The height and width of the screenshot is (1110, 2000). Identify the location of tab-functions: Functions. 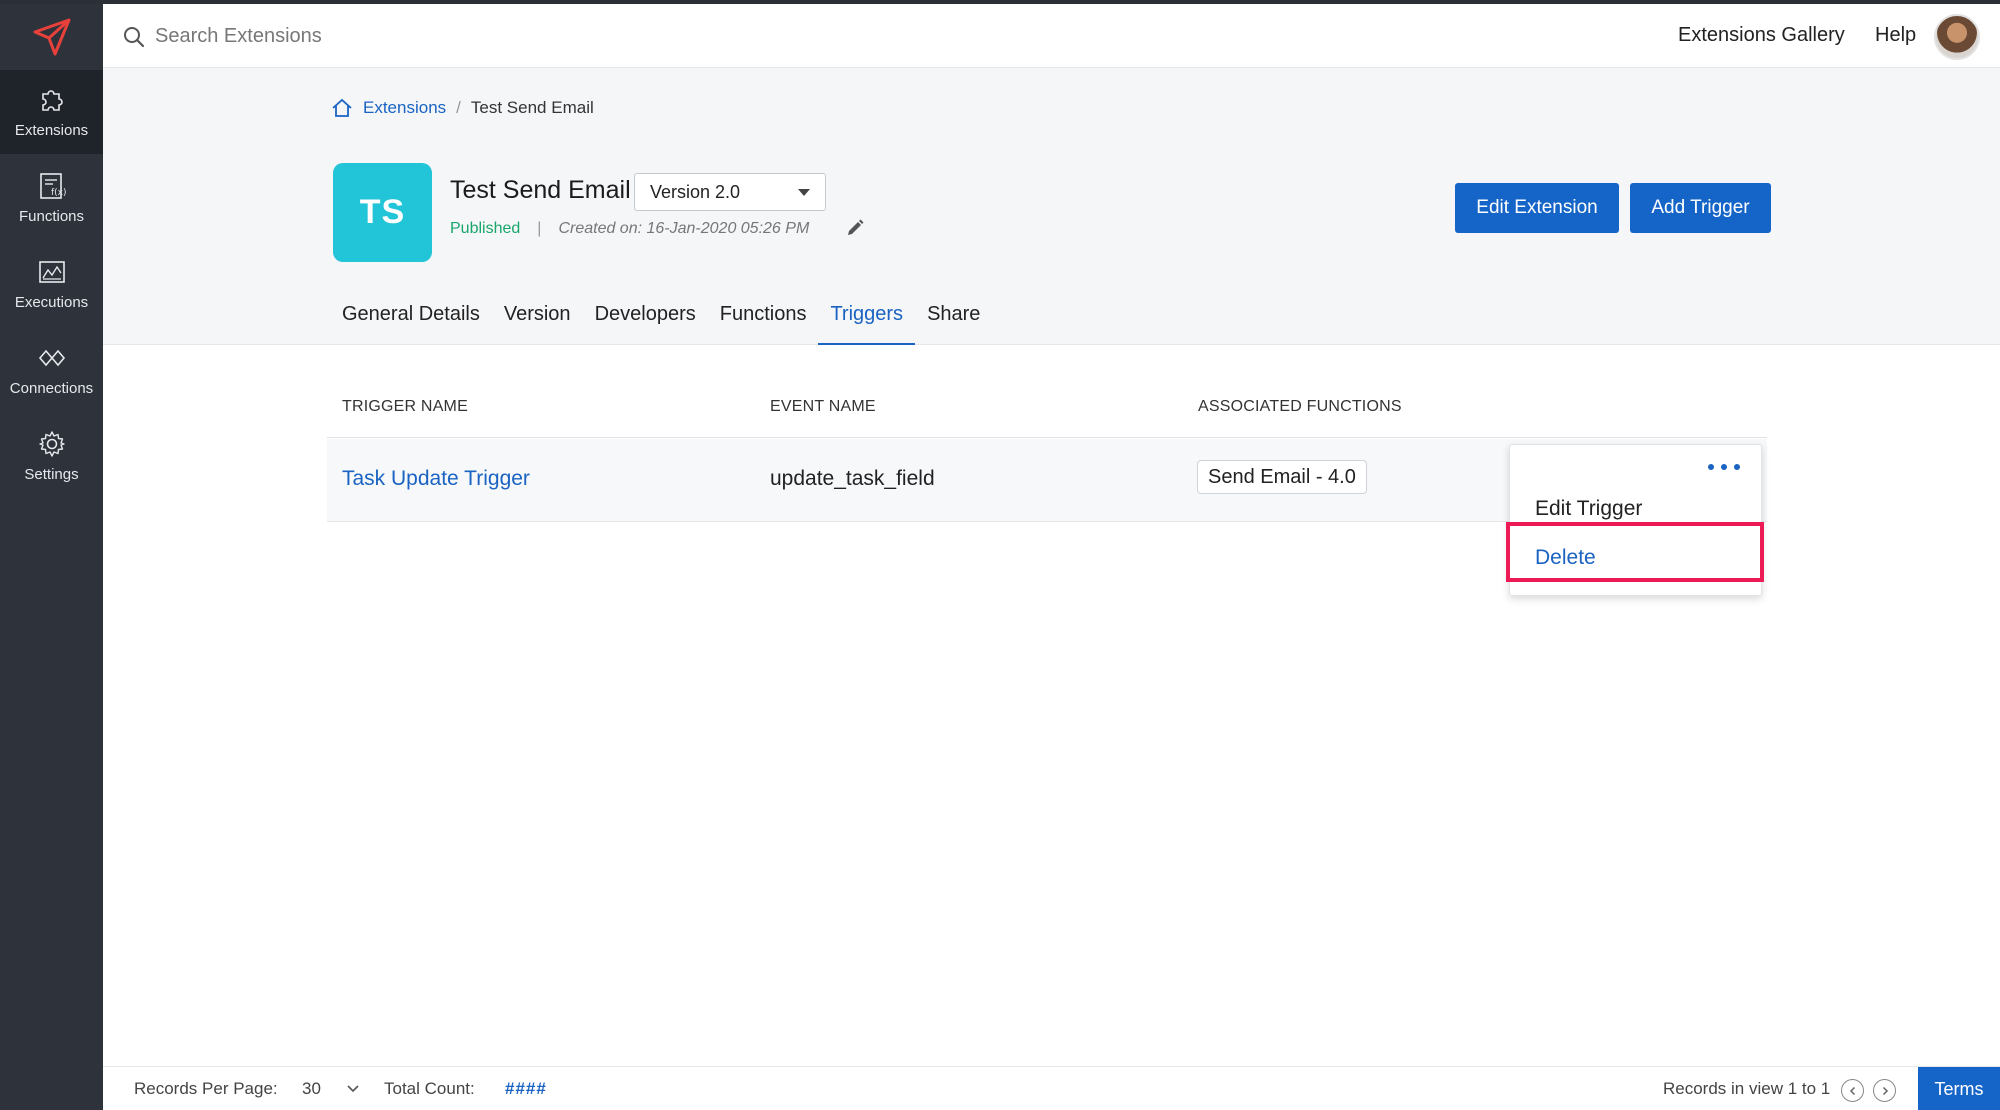
(763, 317).